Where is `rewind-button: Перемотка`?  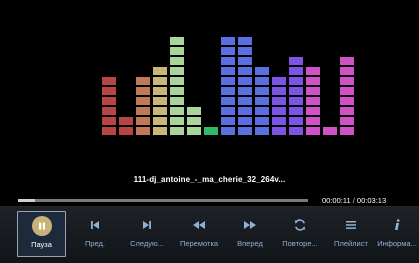 rewind-button: Перемотка is located at coordinates (199, 233).